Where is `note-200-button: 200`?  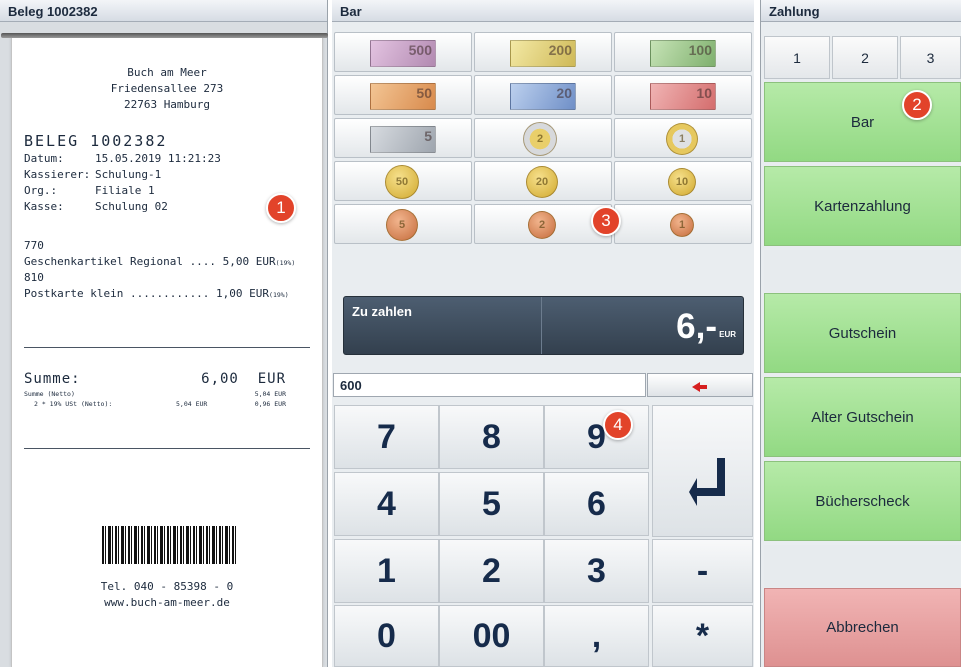 note-200-button: 200 is located at coordinates (543, 52).